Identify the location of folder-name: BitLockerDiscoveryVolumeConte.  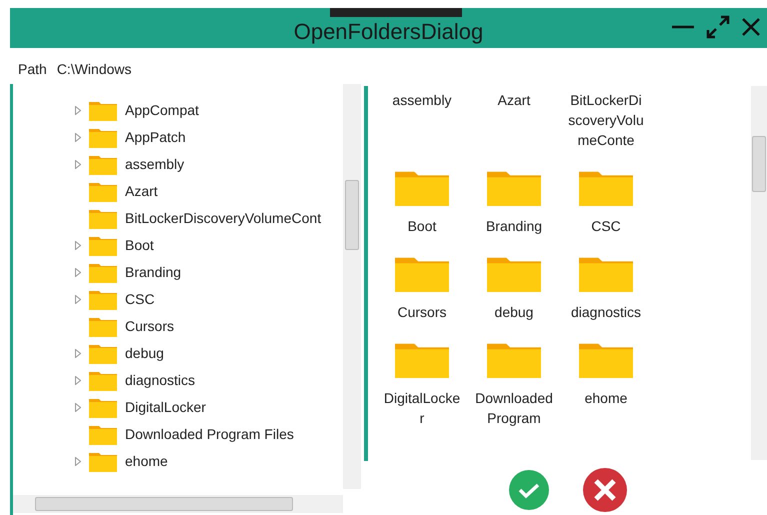
(606, 120).